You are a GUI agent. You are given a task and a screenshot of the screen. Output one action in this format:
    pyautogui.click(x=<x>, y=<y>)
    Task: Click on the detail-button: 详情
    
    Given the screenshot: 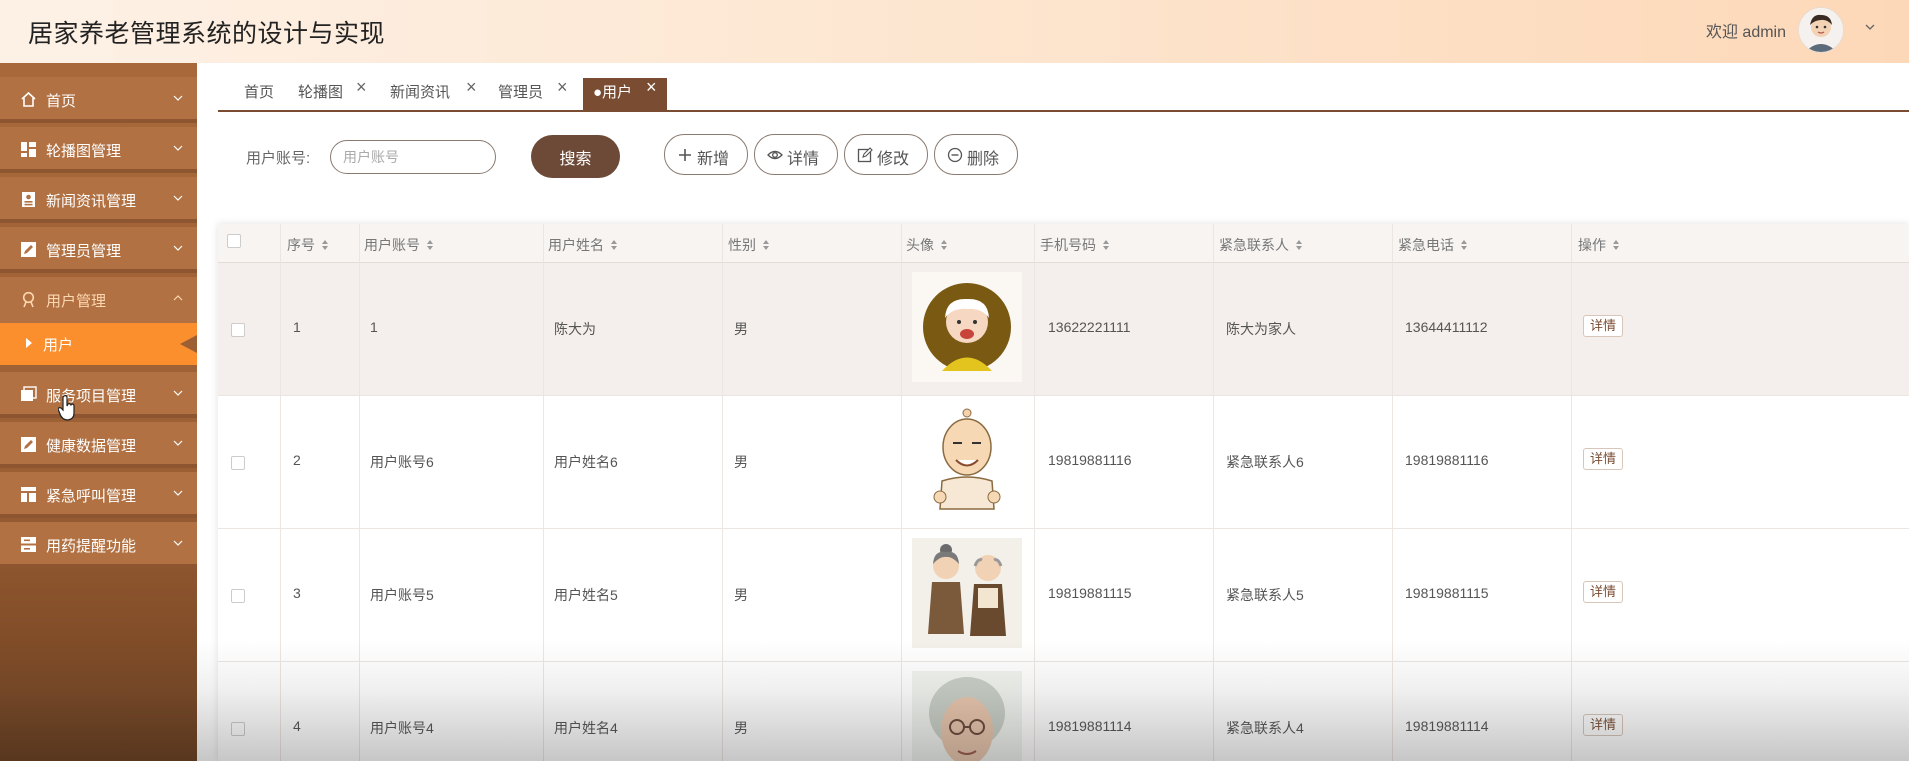 What is the action you would take?
    pyautogui.click(x=796, y=154)
    